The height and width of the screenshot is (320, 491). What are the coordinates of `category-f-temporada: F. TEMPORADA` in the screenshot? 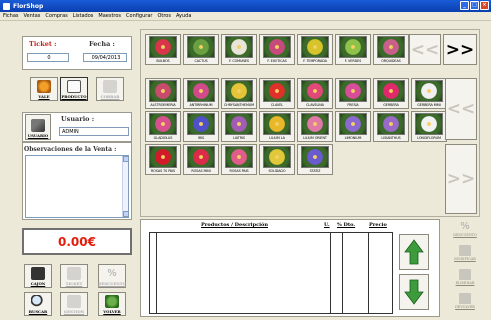 It's located at (315, 49).